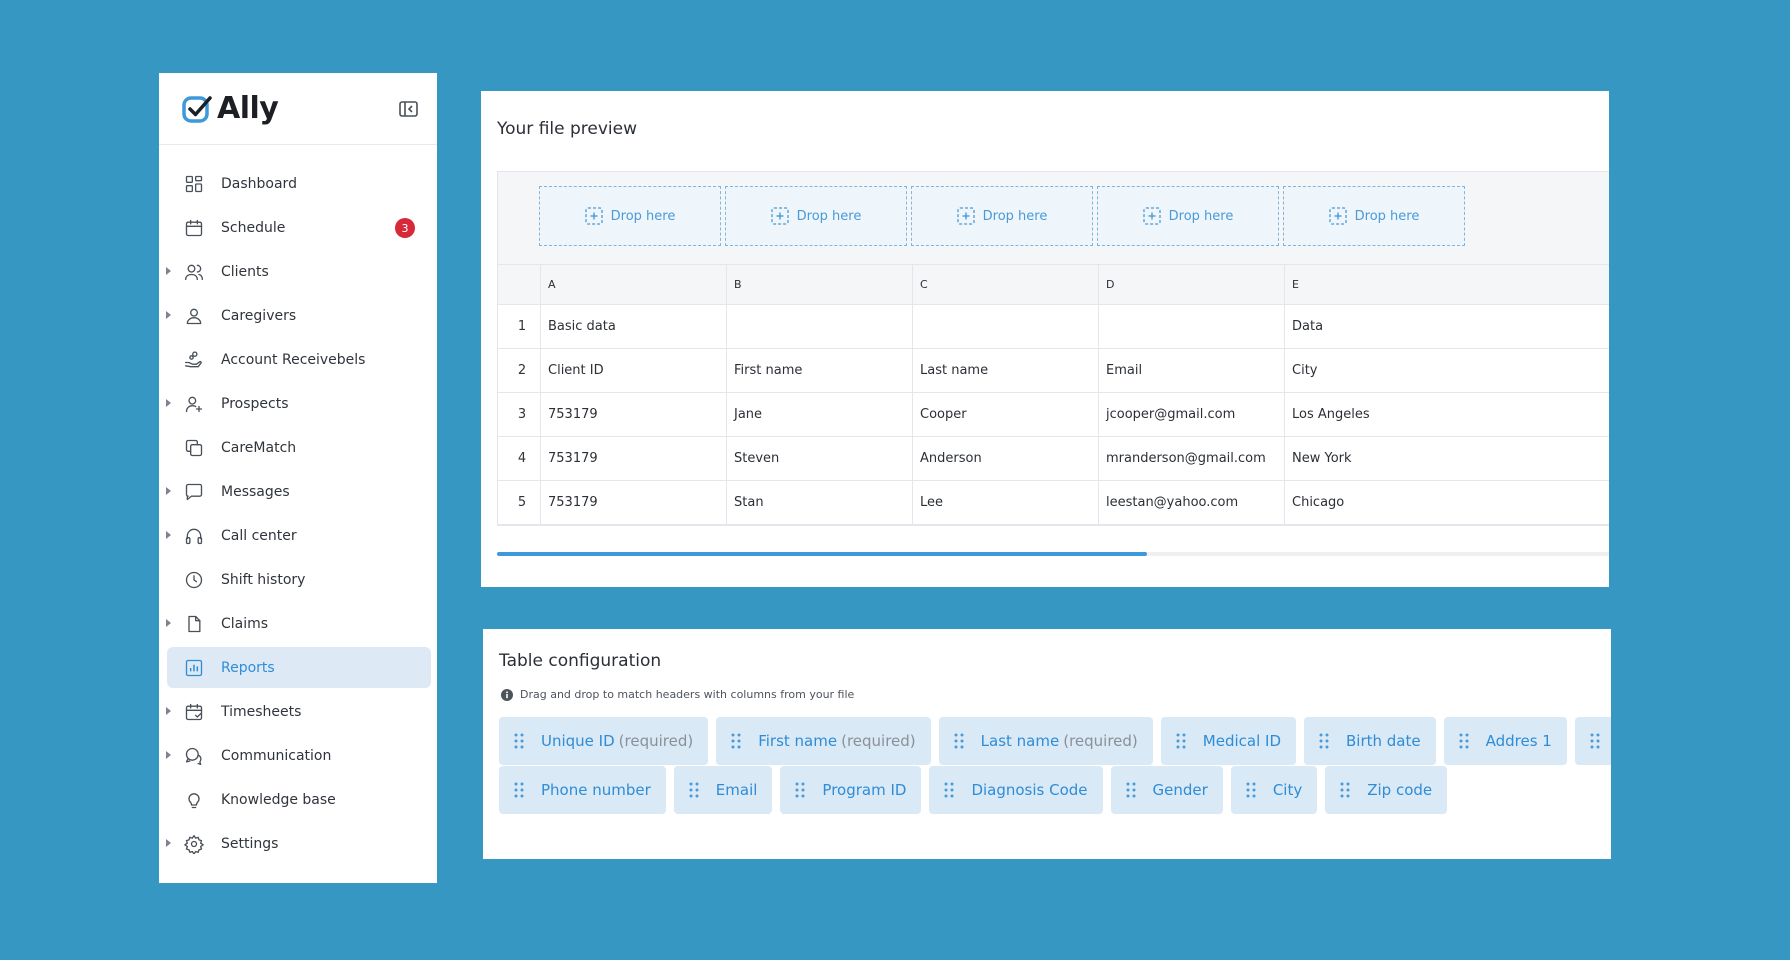  What do you see at coordinates (298, 271) in the screenshot?
I see `sidebar-item-clients: Clients` at bounding box center [298, 271].